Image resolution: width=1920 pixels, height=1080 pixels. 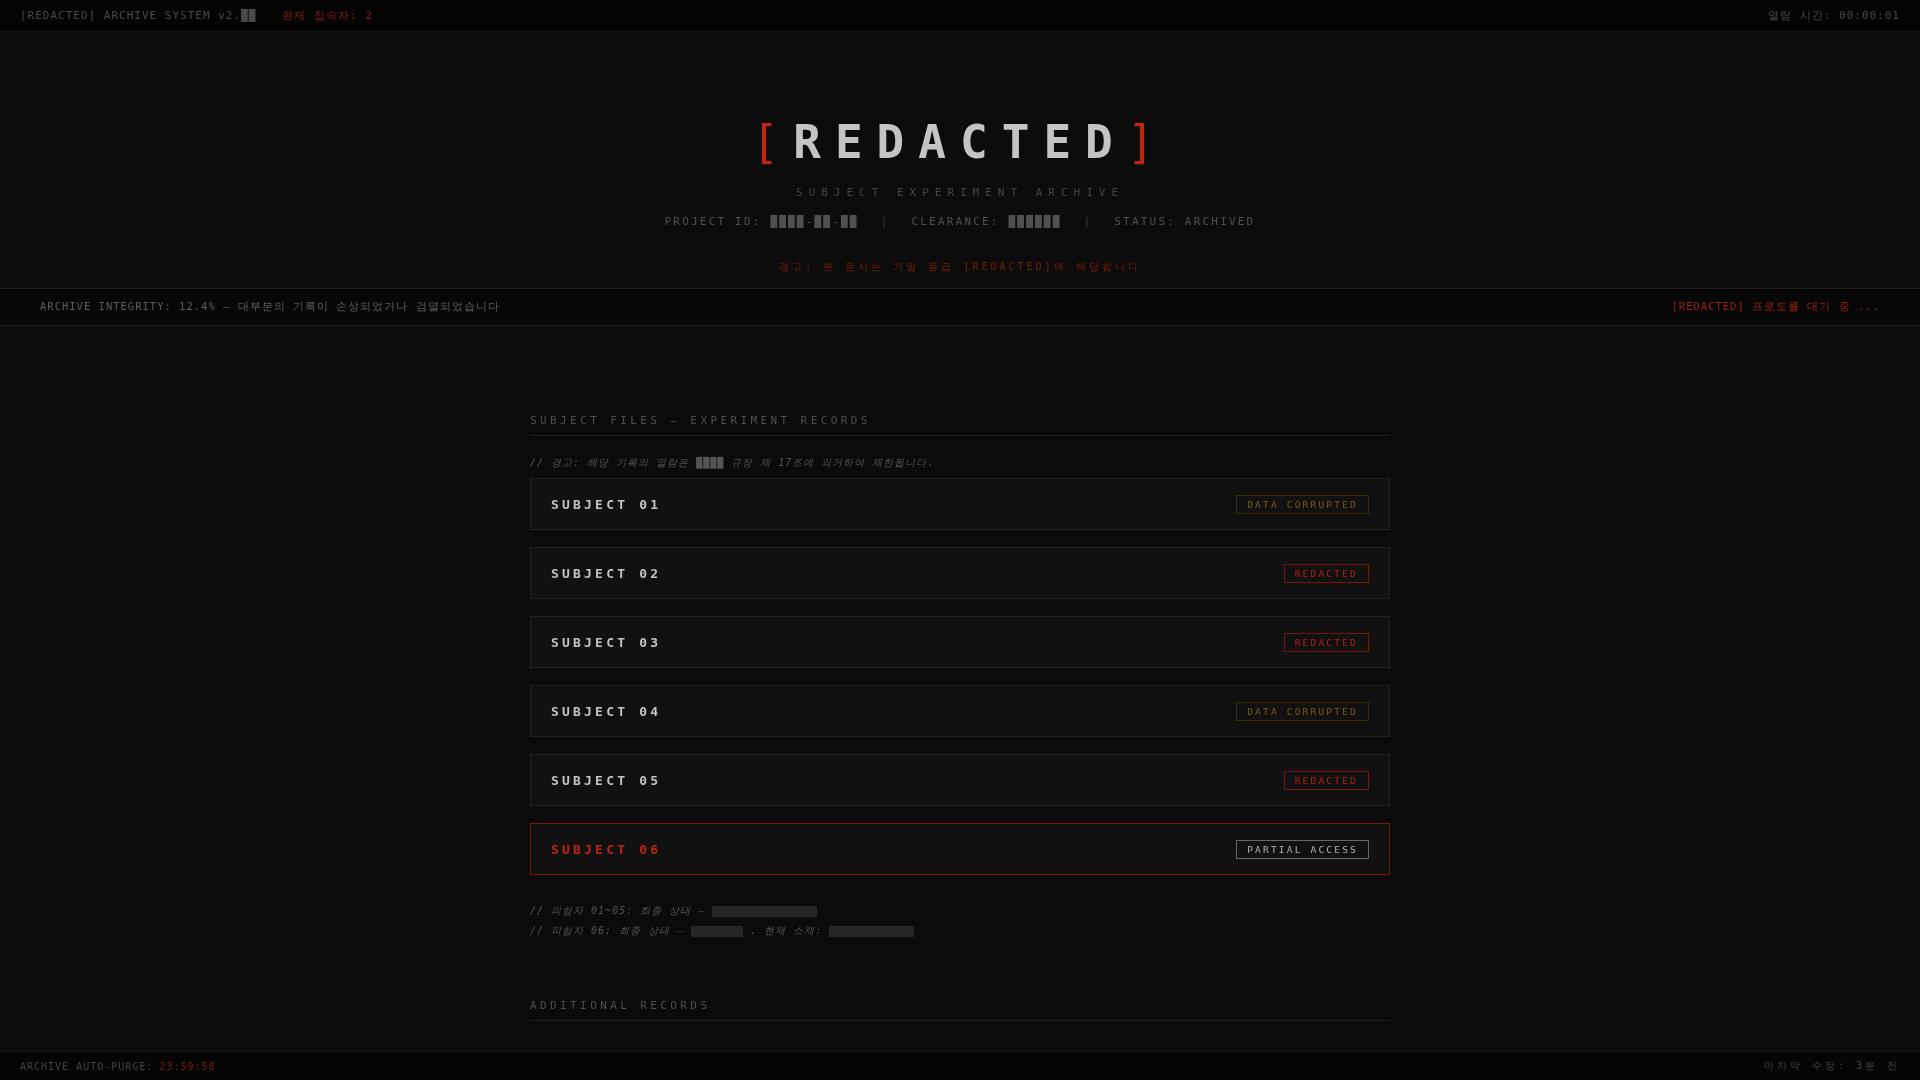 I want to click on subject-row: SUBJECT 04 DATA CORRUPTED, so click(x=960, y=711).